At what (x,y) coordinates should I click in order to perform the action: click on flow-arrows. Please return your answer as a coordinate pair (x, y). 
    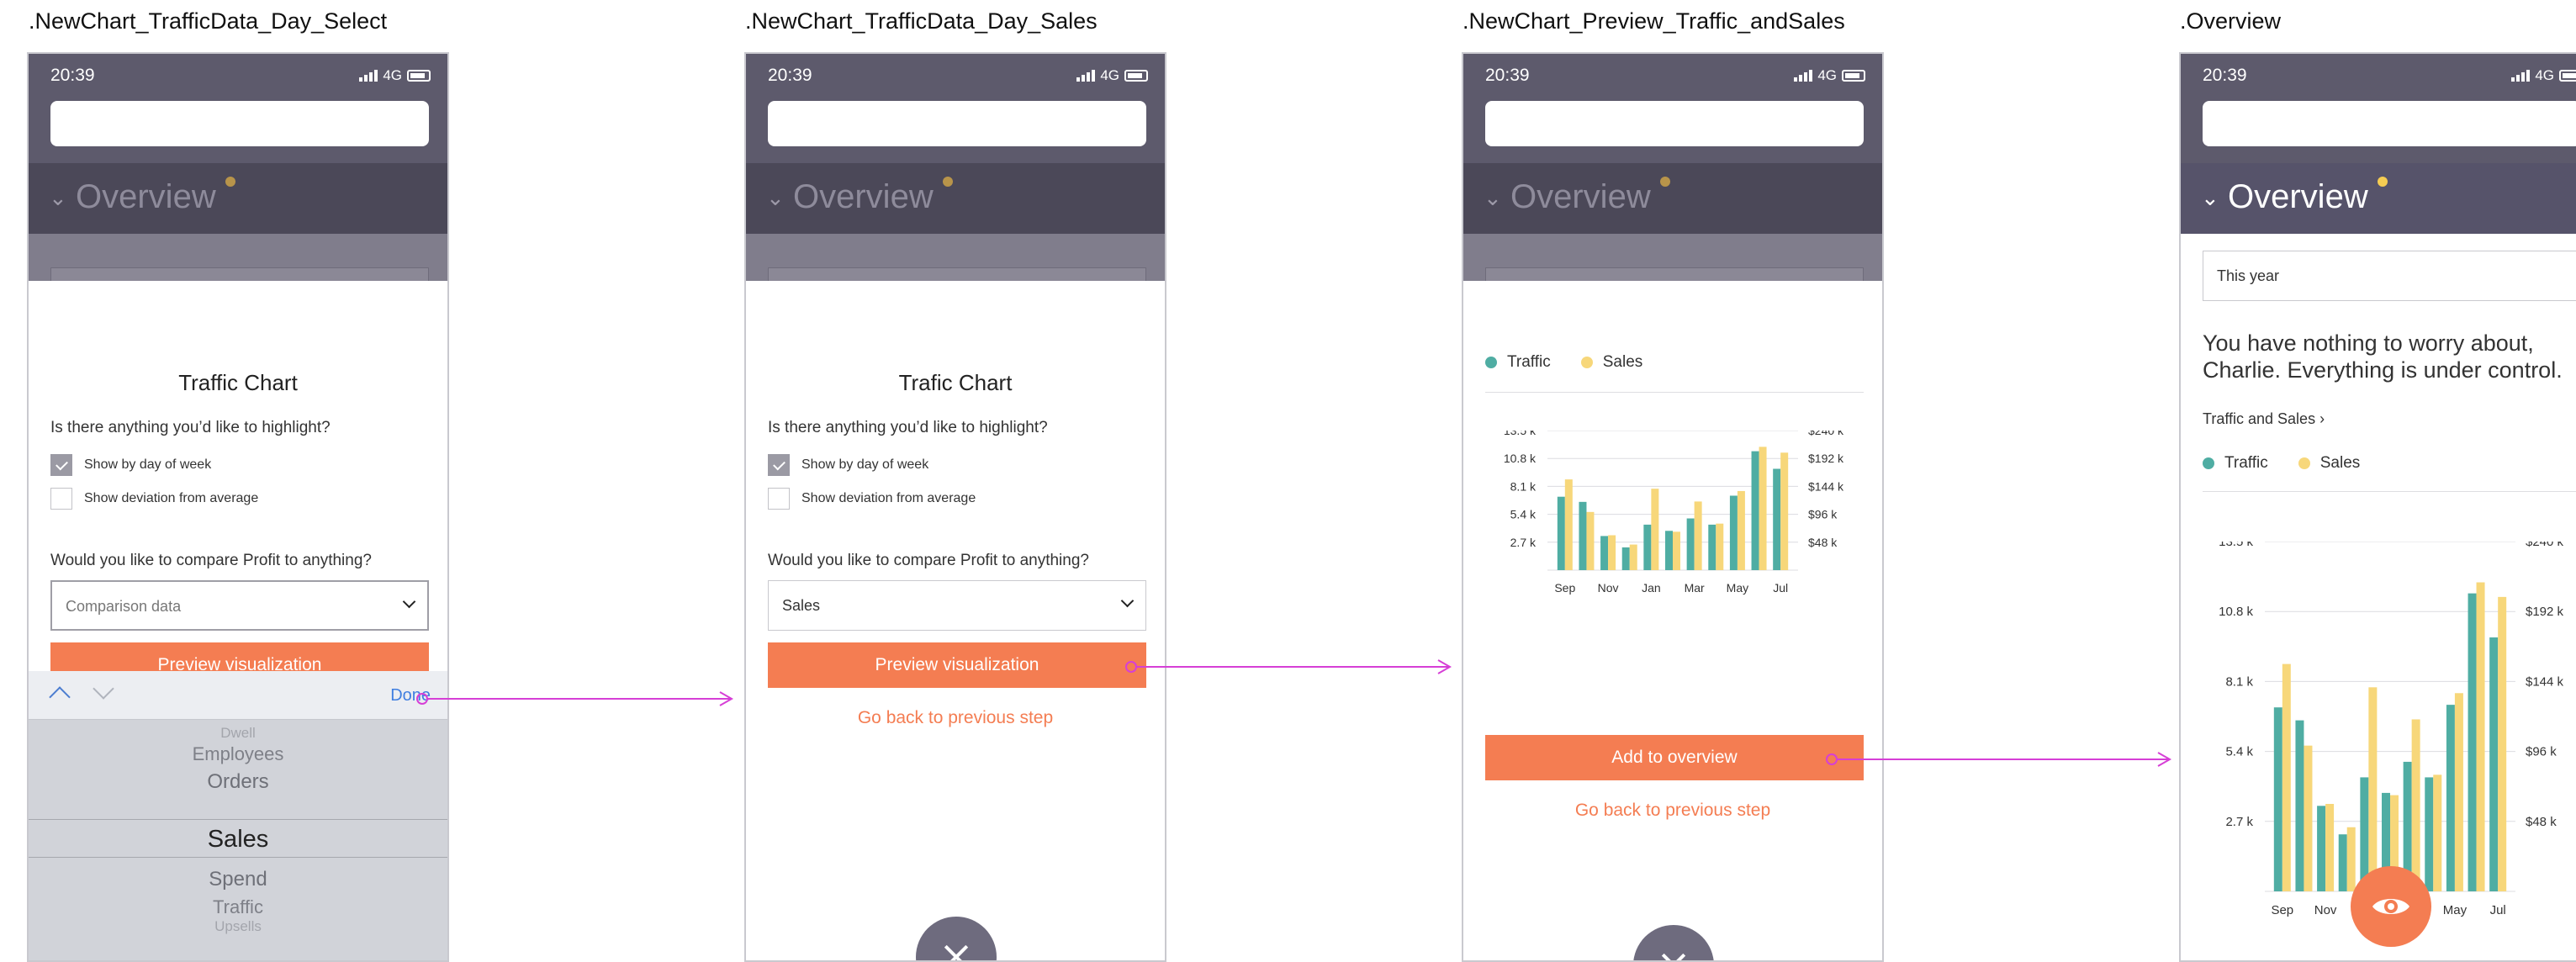
    Looking at the image, I should click on (1294, 713).